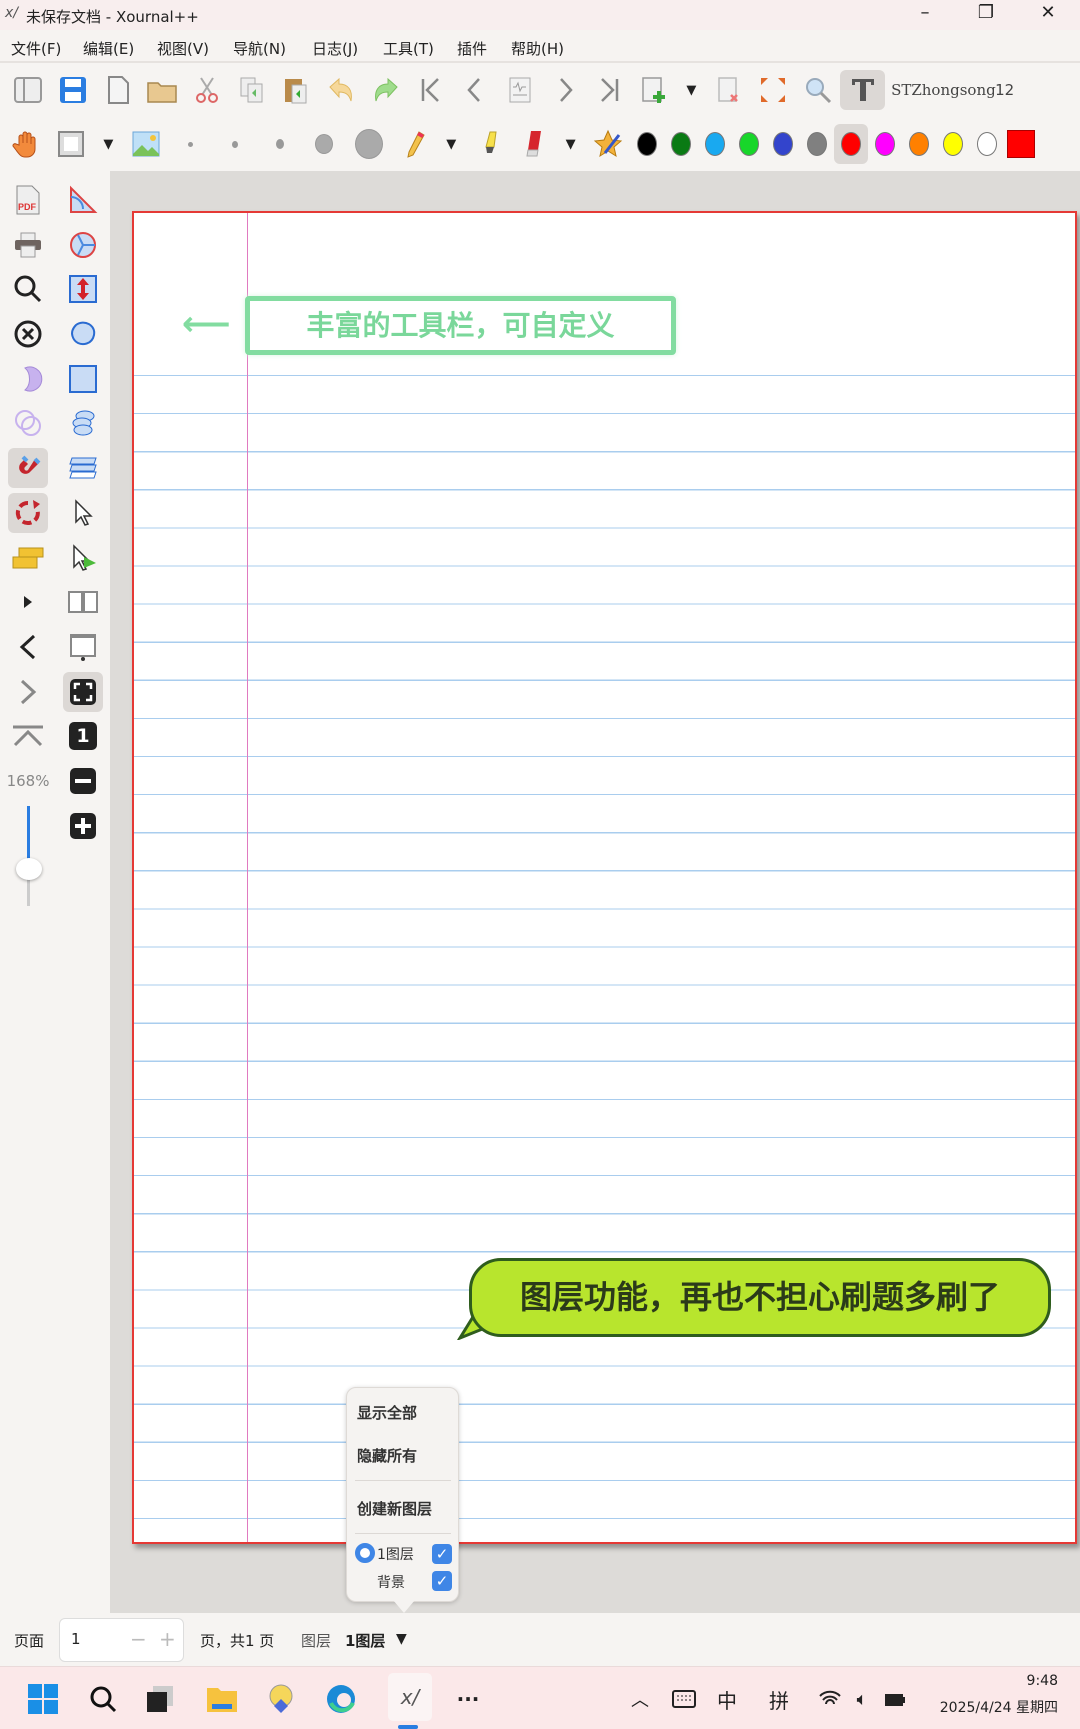 The width and height of the screenshot is (1080, 1729). I want to click on page-background-icon, so click(71, 144).